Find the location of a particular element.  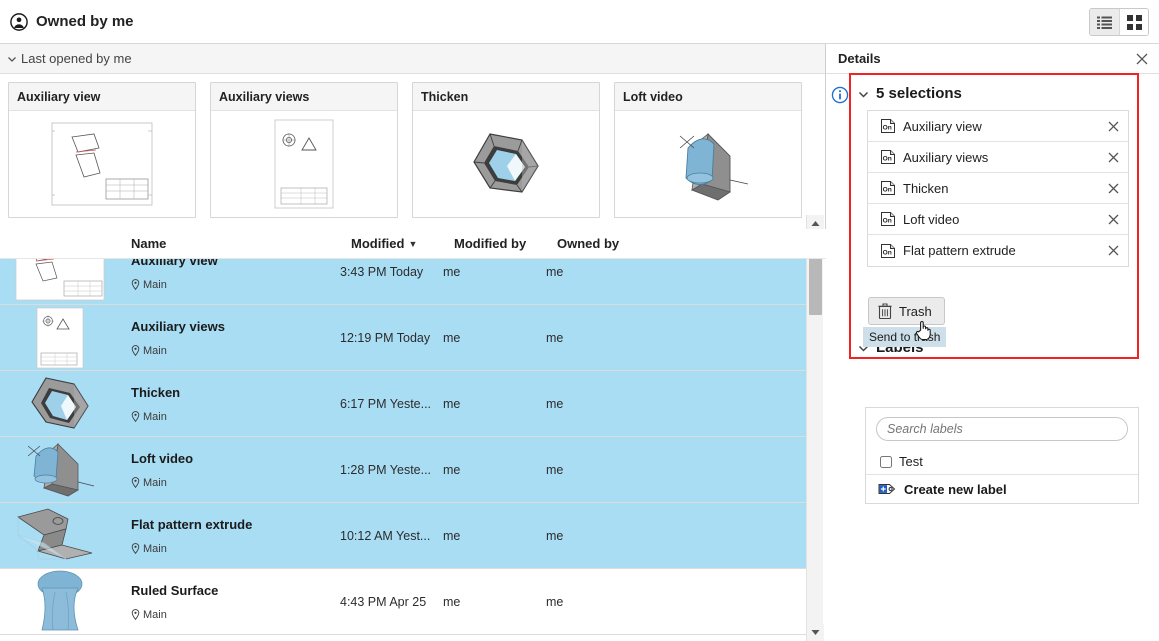

grid-view-button is located at coordinates (1133, 22).